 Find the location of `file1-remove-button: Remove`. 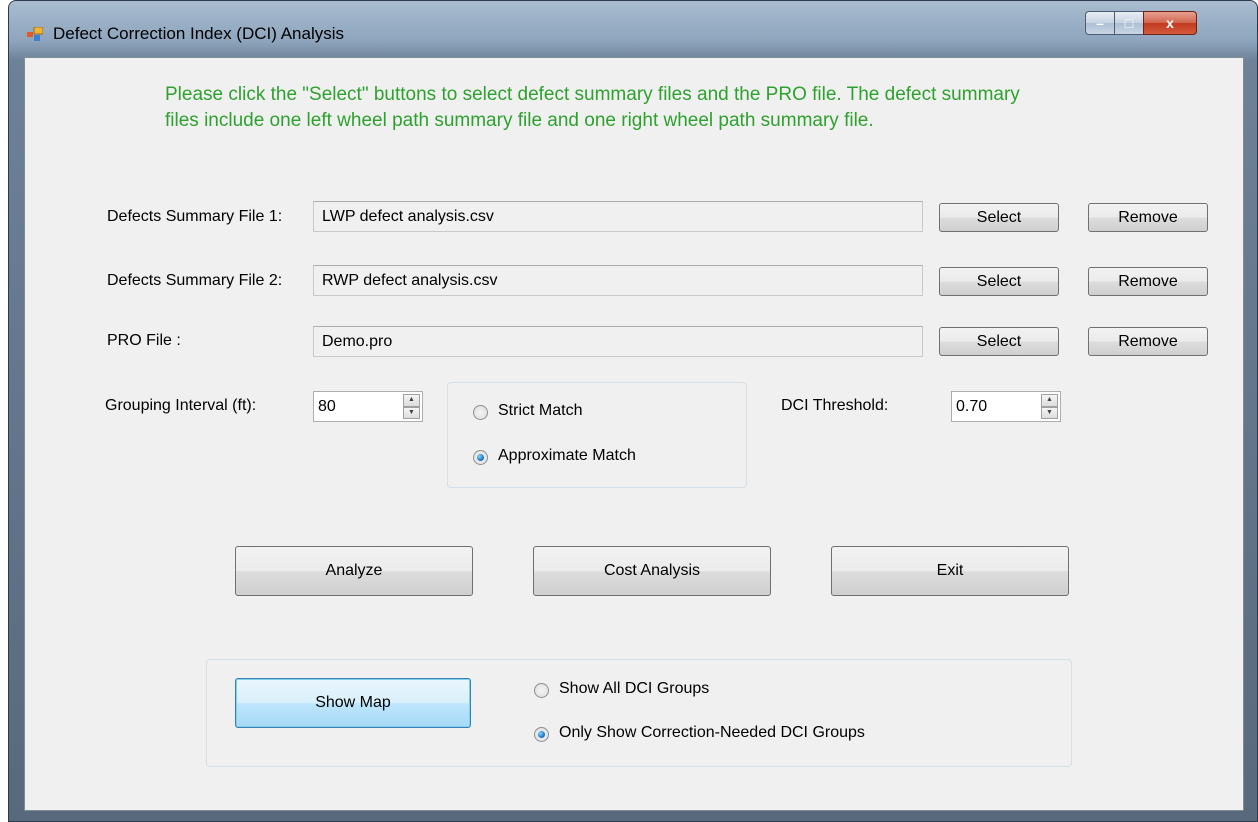

file1-remove-button: Remove is located at coordinates (1148, 217).